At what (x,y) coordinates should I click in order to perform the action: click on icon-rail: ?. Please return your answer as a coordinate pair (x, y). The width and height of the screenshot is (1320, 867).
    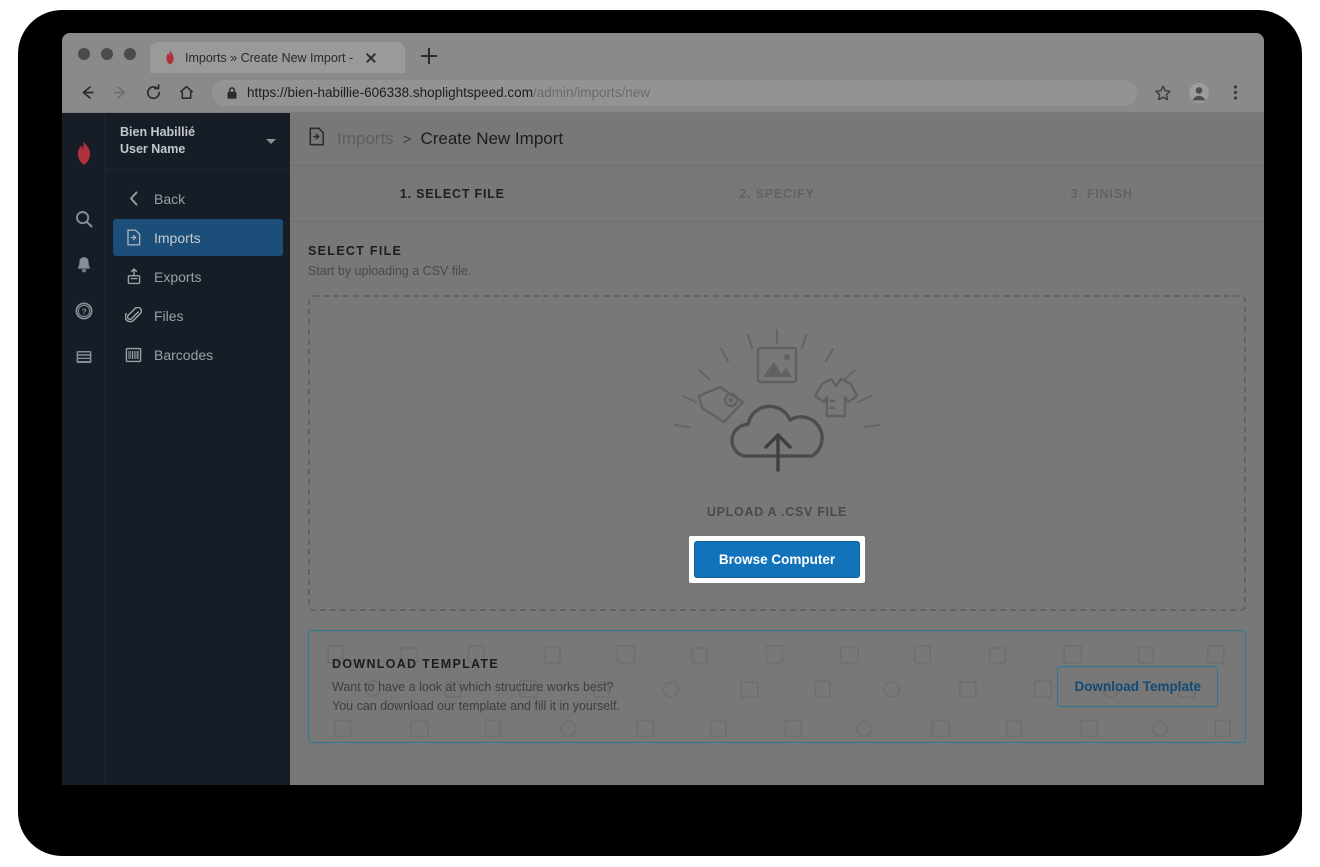
    Looking at the image, I should click on (83, 449).